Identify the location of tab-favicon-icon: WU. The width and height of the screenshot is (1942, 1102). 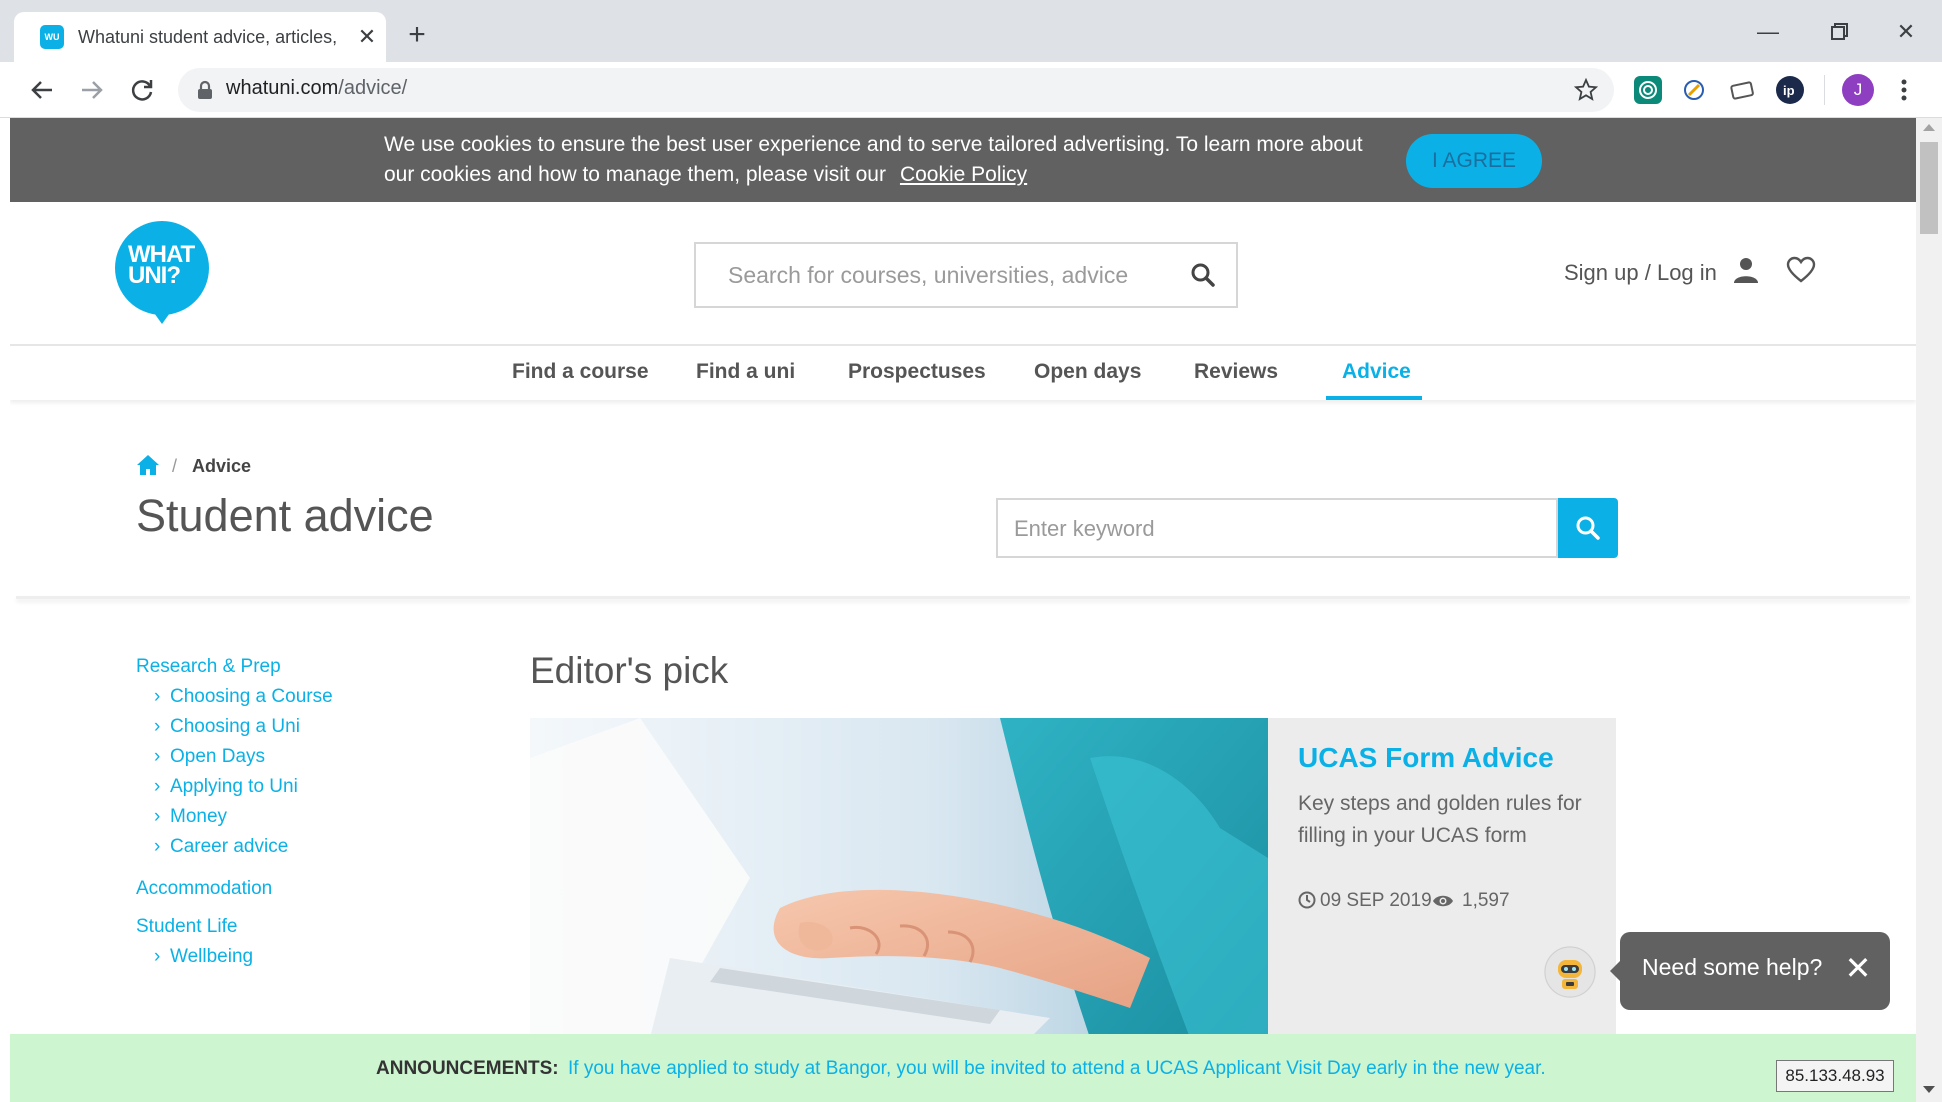
(52, 37).